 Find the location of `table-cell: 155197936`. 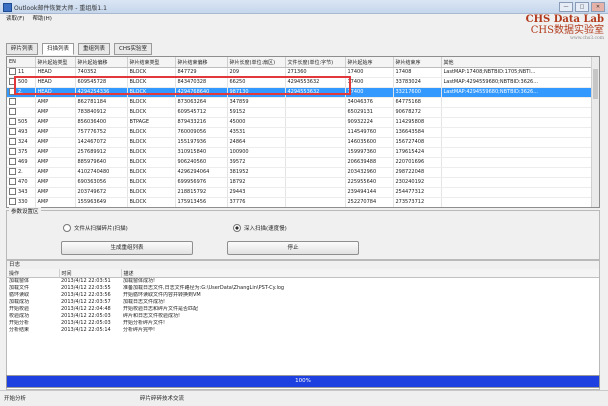

table-cell: 155197936 is located at coordinates (201, 142).